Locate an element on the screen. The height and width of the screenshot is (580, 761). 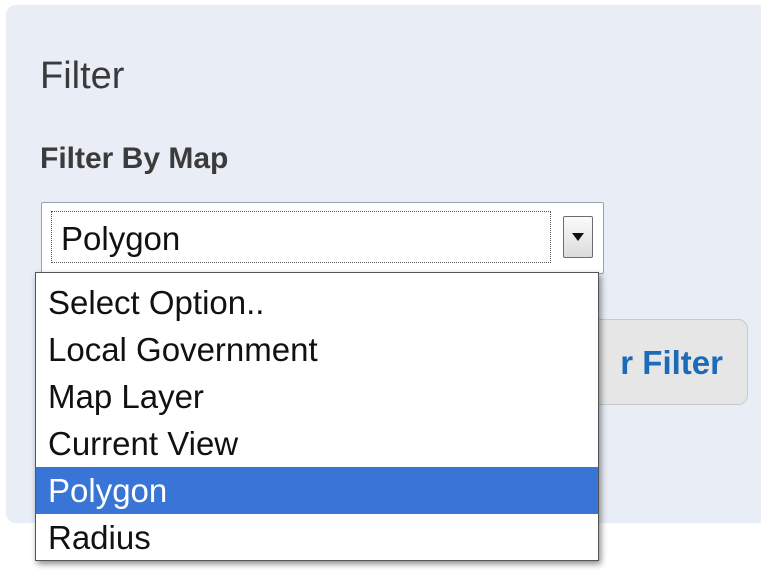
option-radius: Radius is located at coordinates (317, 537).